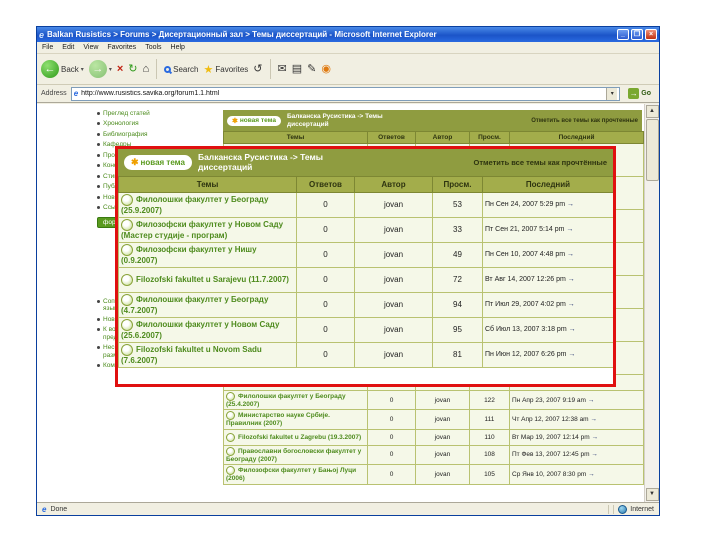 The image size is (720, 540). Describe the element at coordinates (576, 137) in the screenshot. I see `column-header-last-post: Последний` at that location.